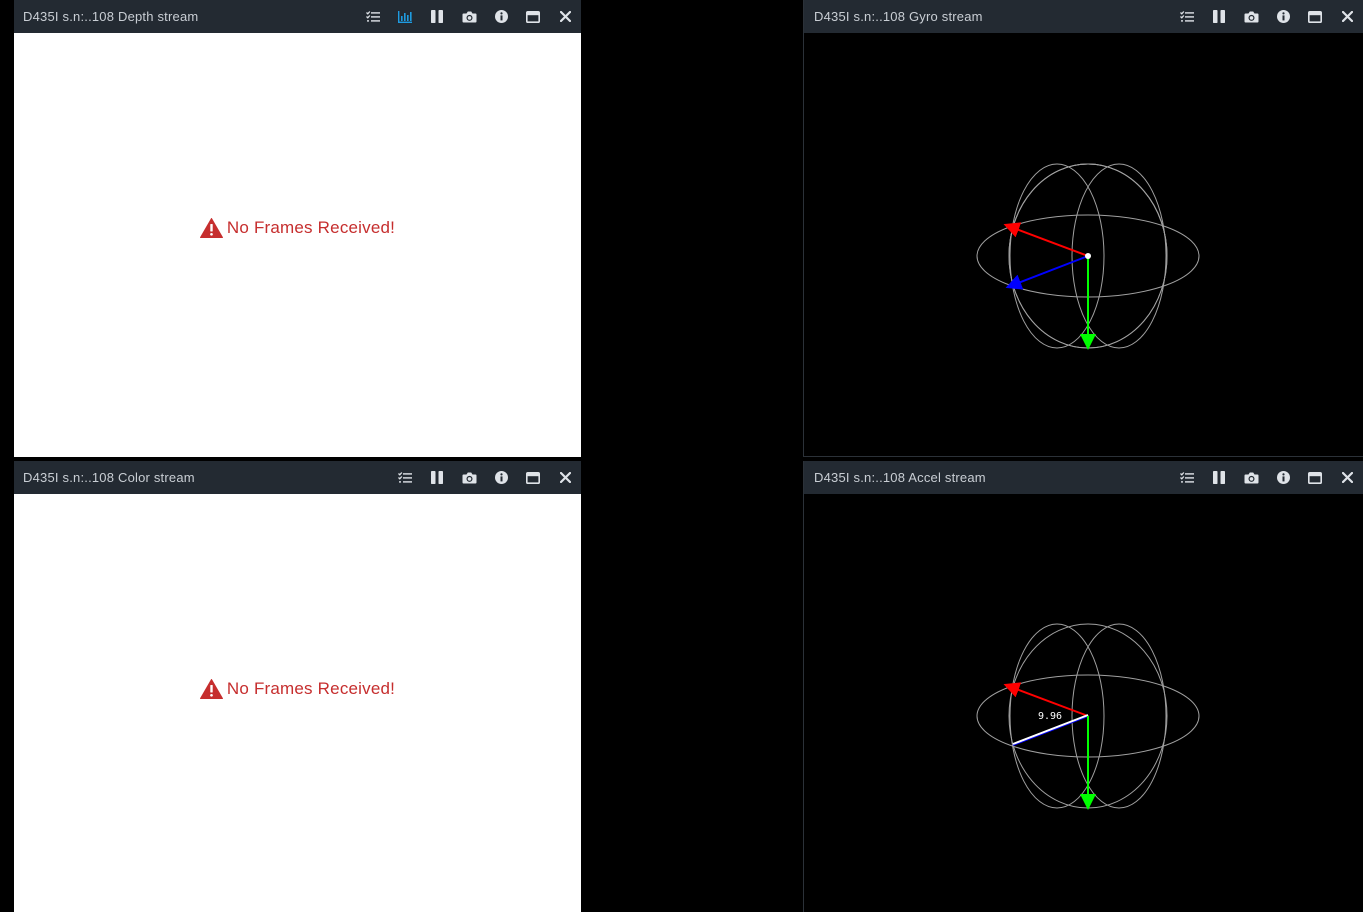 This screenshot has height=912, width=1363. Describe the element at coordinates (1088, 716) in the screenshot. I see `accel-motion-visualization: 9.96` at that location.